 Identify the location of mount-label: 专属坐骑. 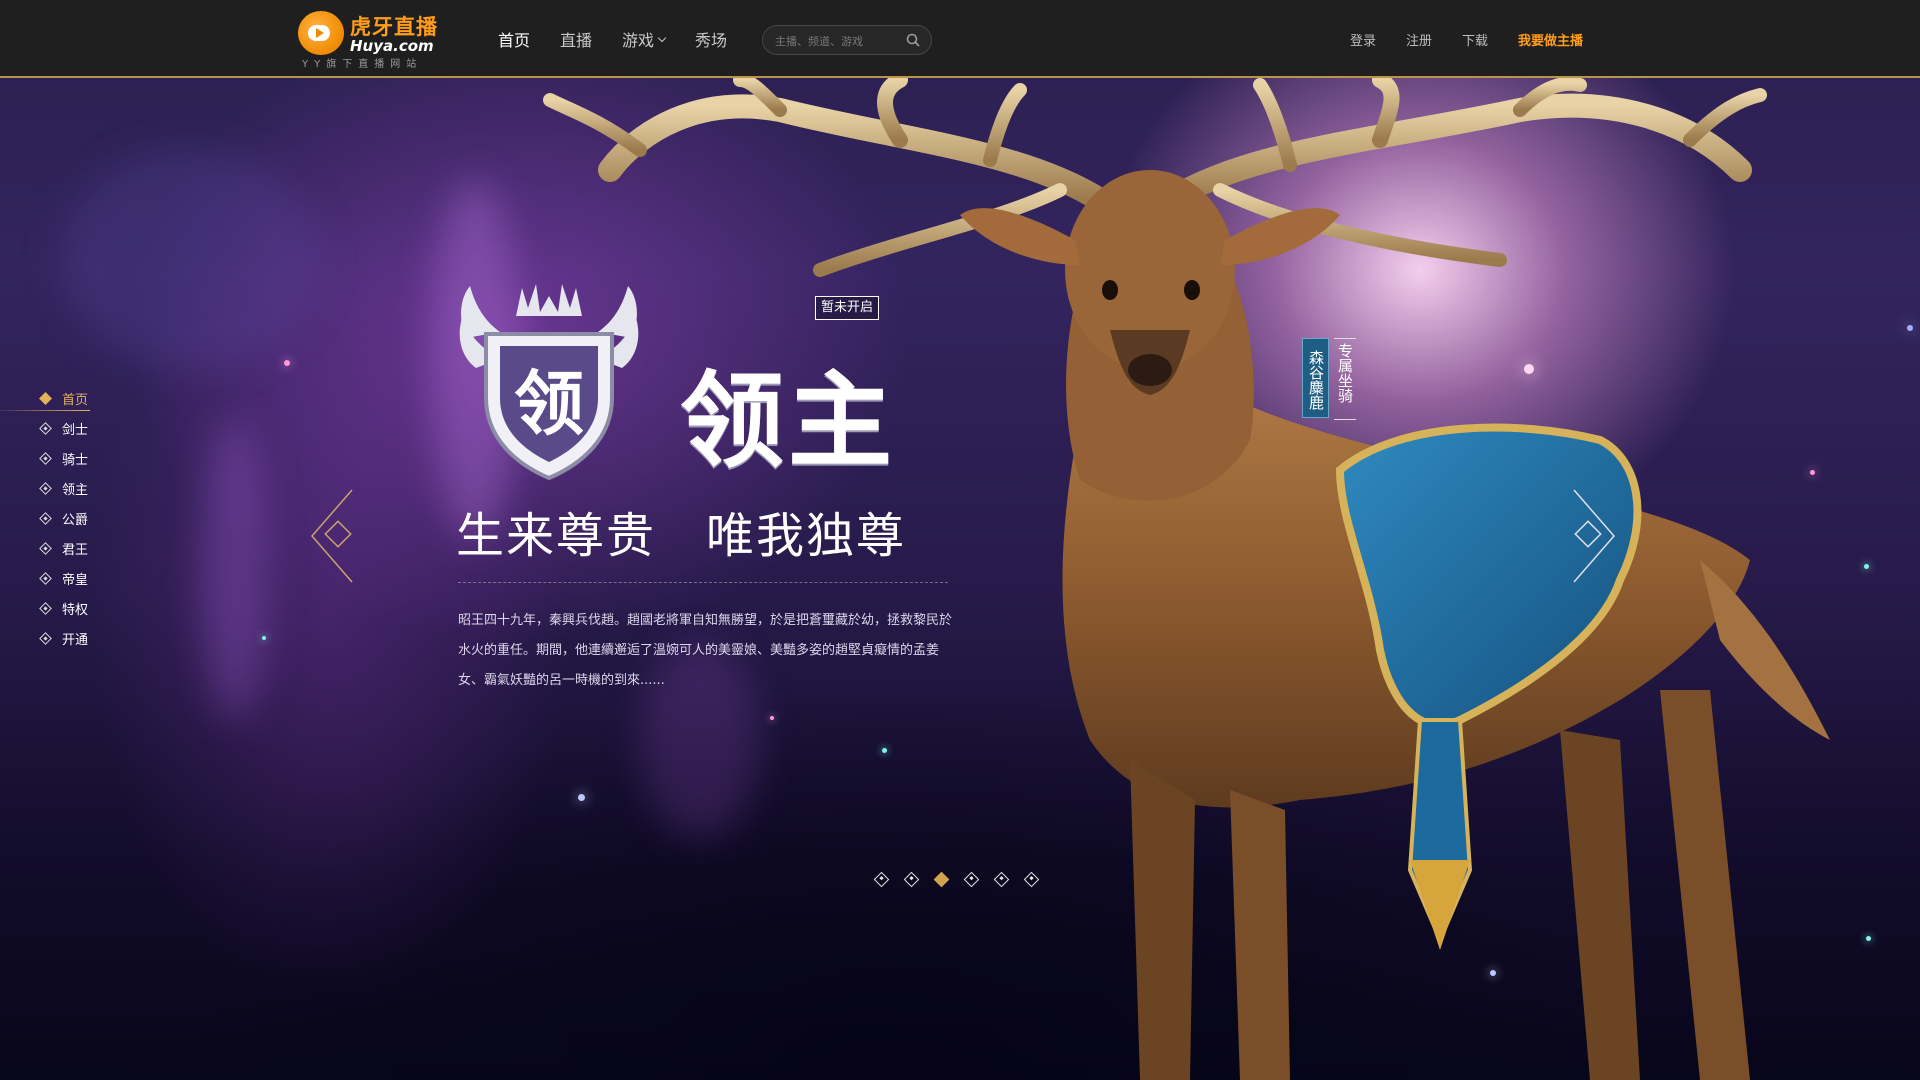
(1345, 379).